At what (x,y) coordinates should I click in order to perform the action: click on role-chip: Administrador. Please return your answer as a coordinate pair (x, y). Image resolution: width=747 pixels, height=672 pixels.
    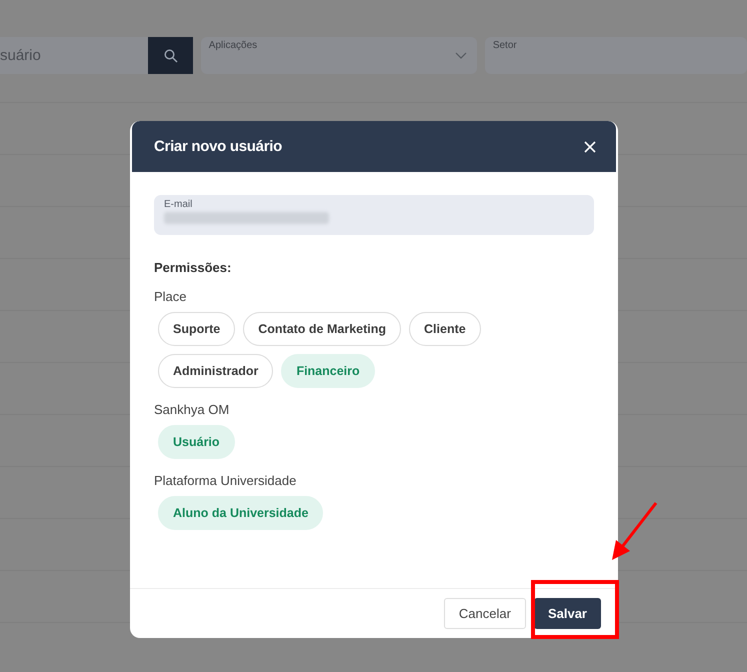
    Looking at the image, I should click on (216, 371).